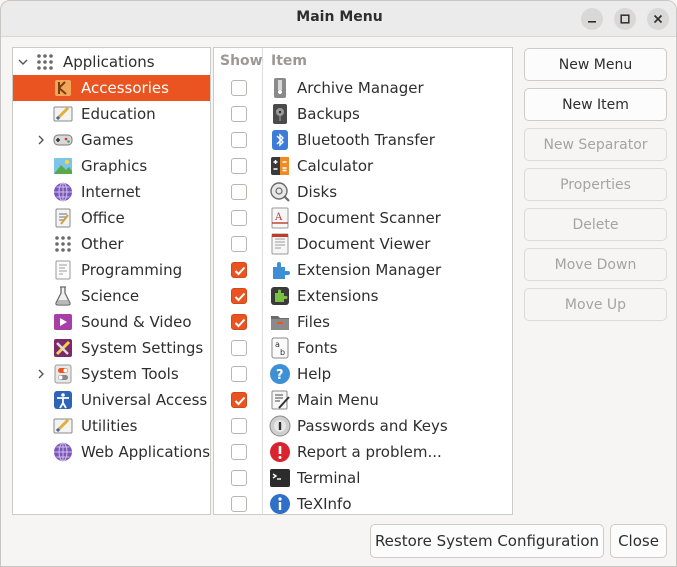  What do you see at coordinates (487, 541) in the screenshot?
I see `restore-system-configuration-button: Restore System Configuration` at bounding box center [487, 541].